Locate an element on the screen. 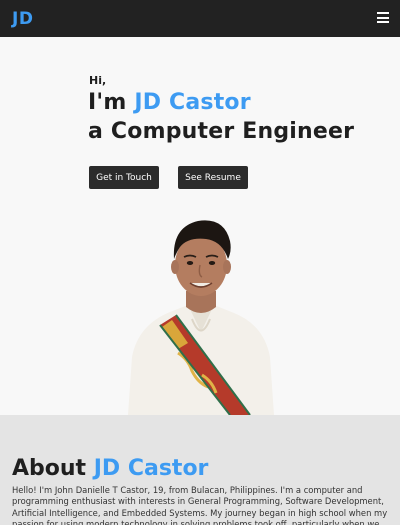  about-title-name: JD Castor is located at coordinates (151, 468).